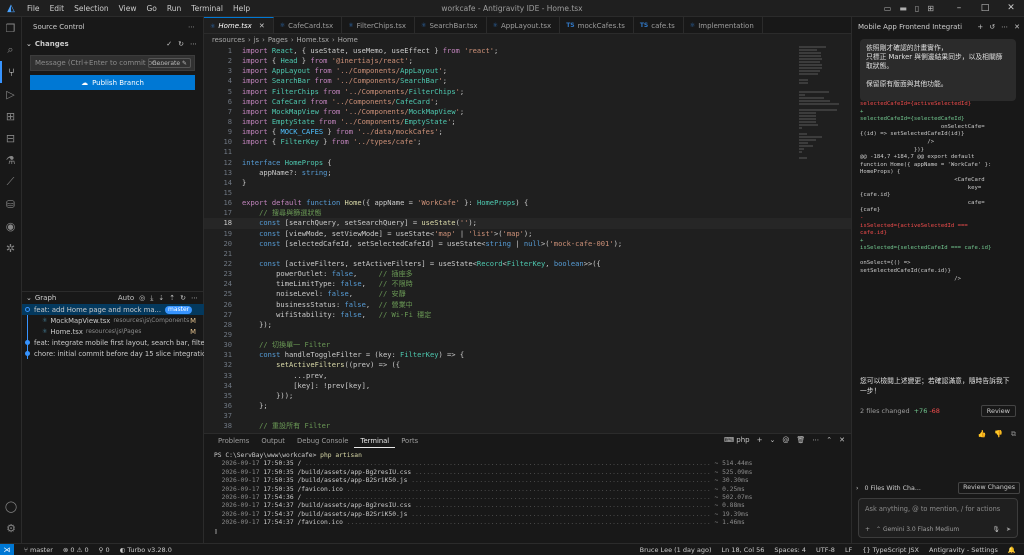 This screenshot has width=1024, height=555. What do you see at coordinates (1011, 8) in the screenshot?
I see `close-button: ✕` at bounding box center [1011, 8].